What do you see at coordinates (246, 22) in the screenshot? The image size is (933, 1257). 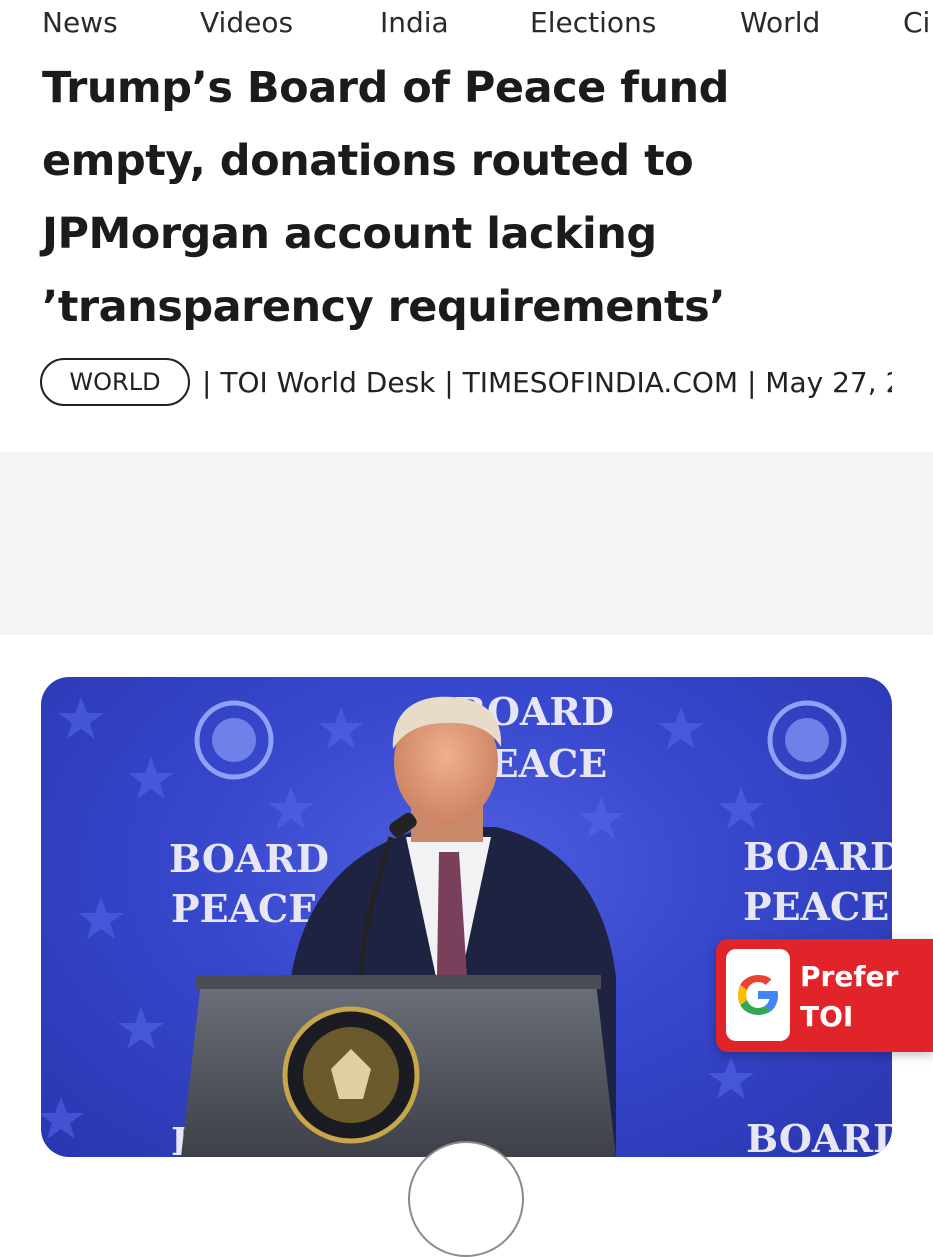 I see `nav-item-videos: Videos` at bounding box center [246, 22].